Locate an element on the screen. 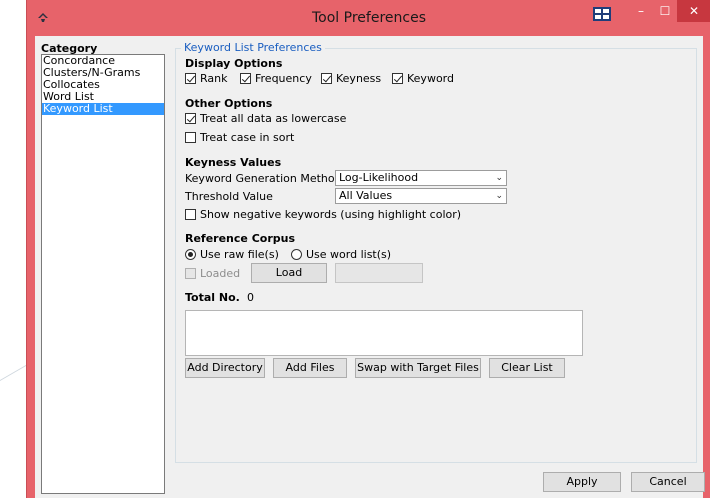  category-item-keyword-list: Keyword List is located at coordinates (103, 109).